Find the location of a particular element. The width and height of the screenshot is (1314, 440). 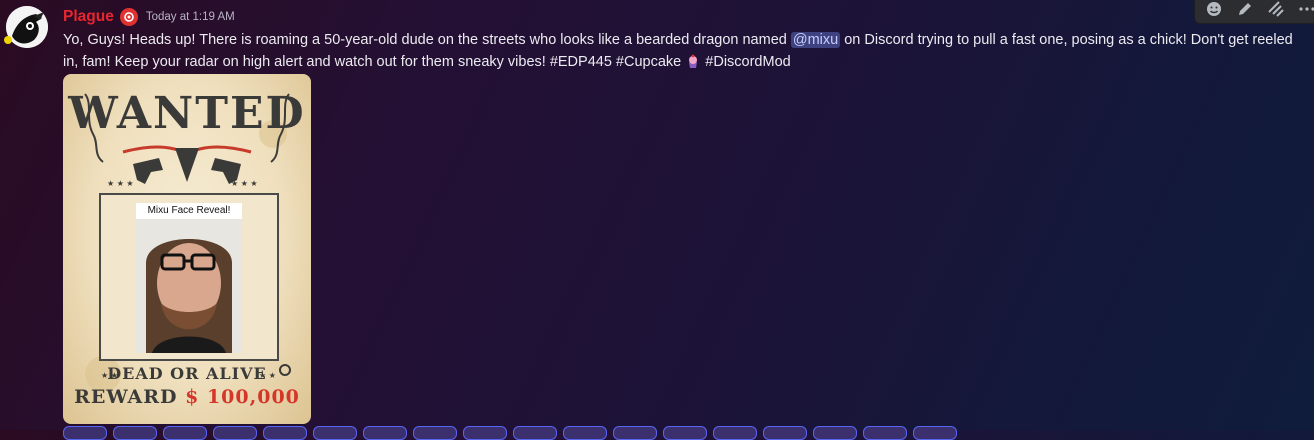

reward-amount: $ 100,000 is located at coordinates (242, 397).